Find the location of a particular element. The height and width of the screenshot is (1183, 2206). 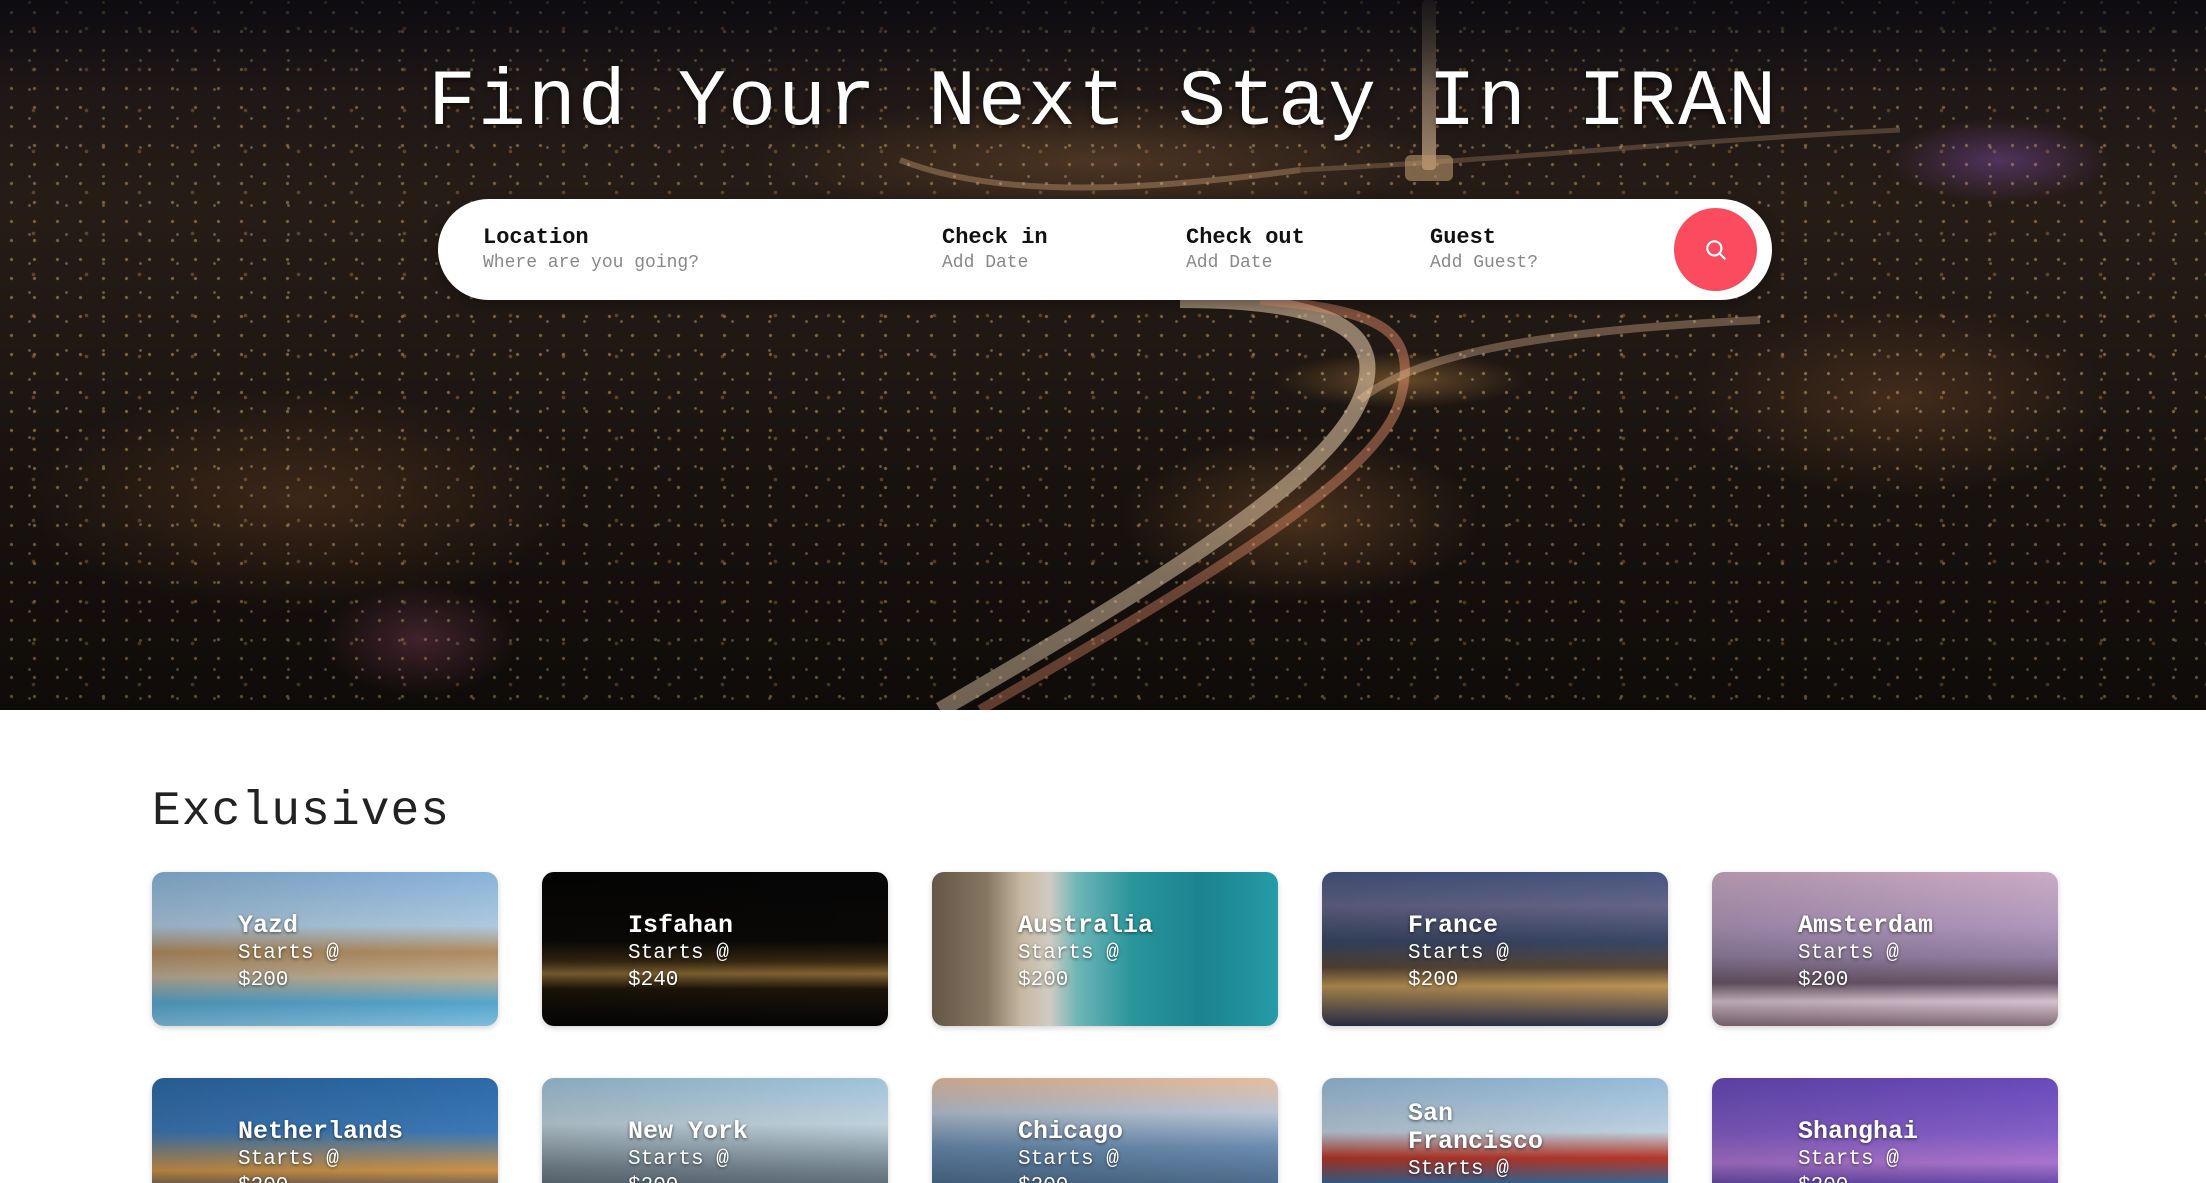

exclusives-heading: Exclusives is located at coordinates (301, 812).